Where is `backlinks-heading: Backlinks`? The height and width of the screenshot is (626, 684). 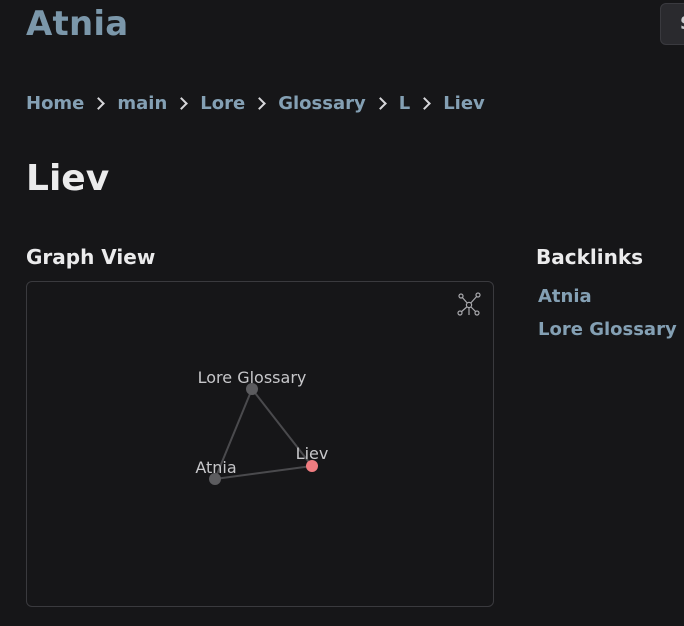 backlinks-heading: Backlinks is located at coordinates (590, 257).